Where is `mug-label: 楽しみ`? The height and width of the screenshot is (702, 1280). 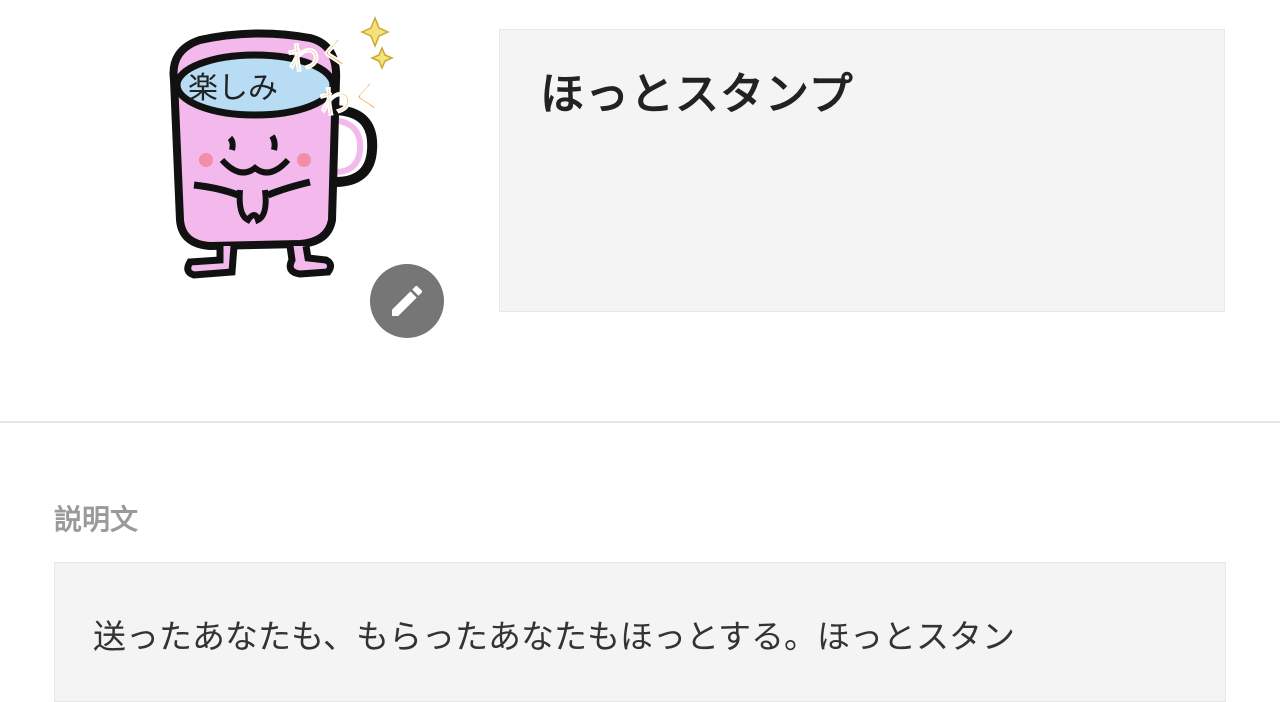
mug-label: 楽しみ is located at coordinates (233, 88).